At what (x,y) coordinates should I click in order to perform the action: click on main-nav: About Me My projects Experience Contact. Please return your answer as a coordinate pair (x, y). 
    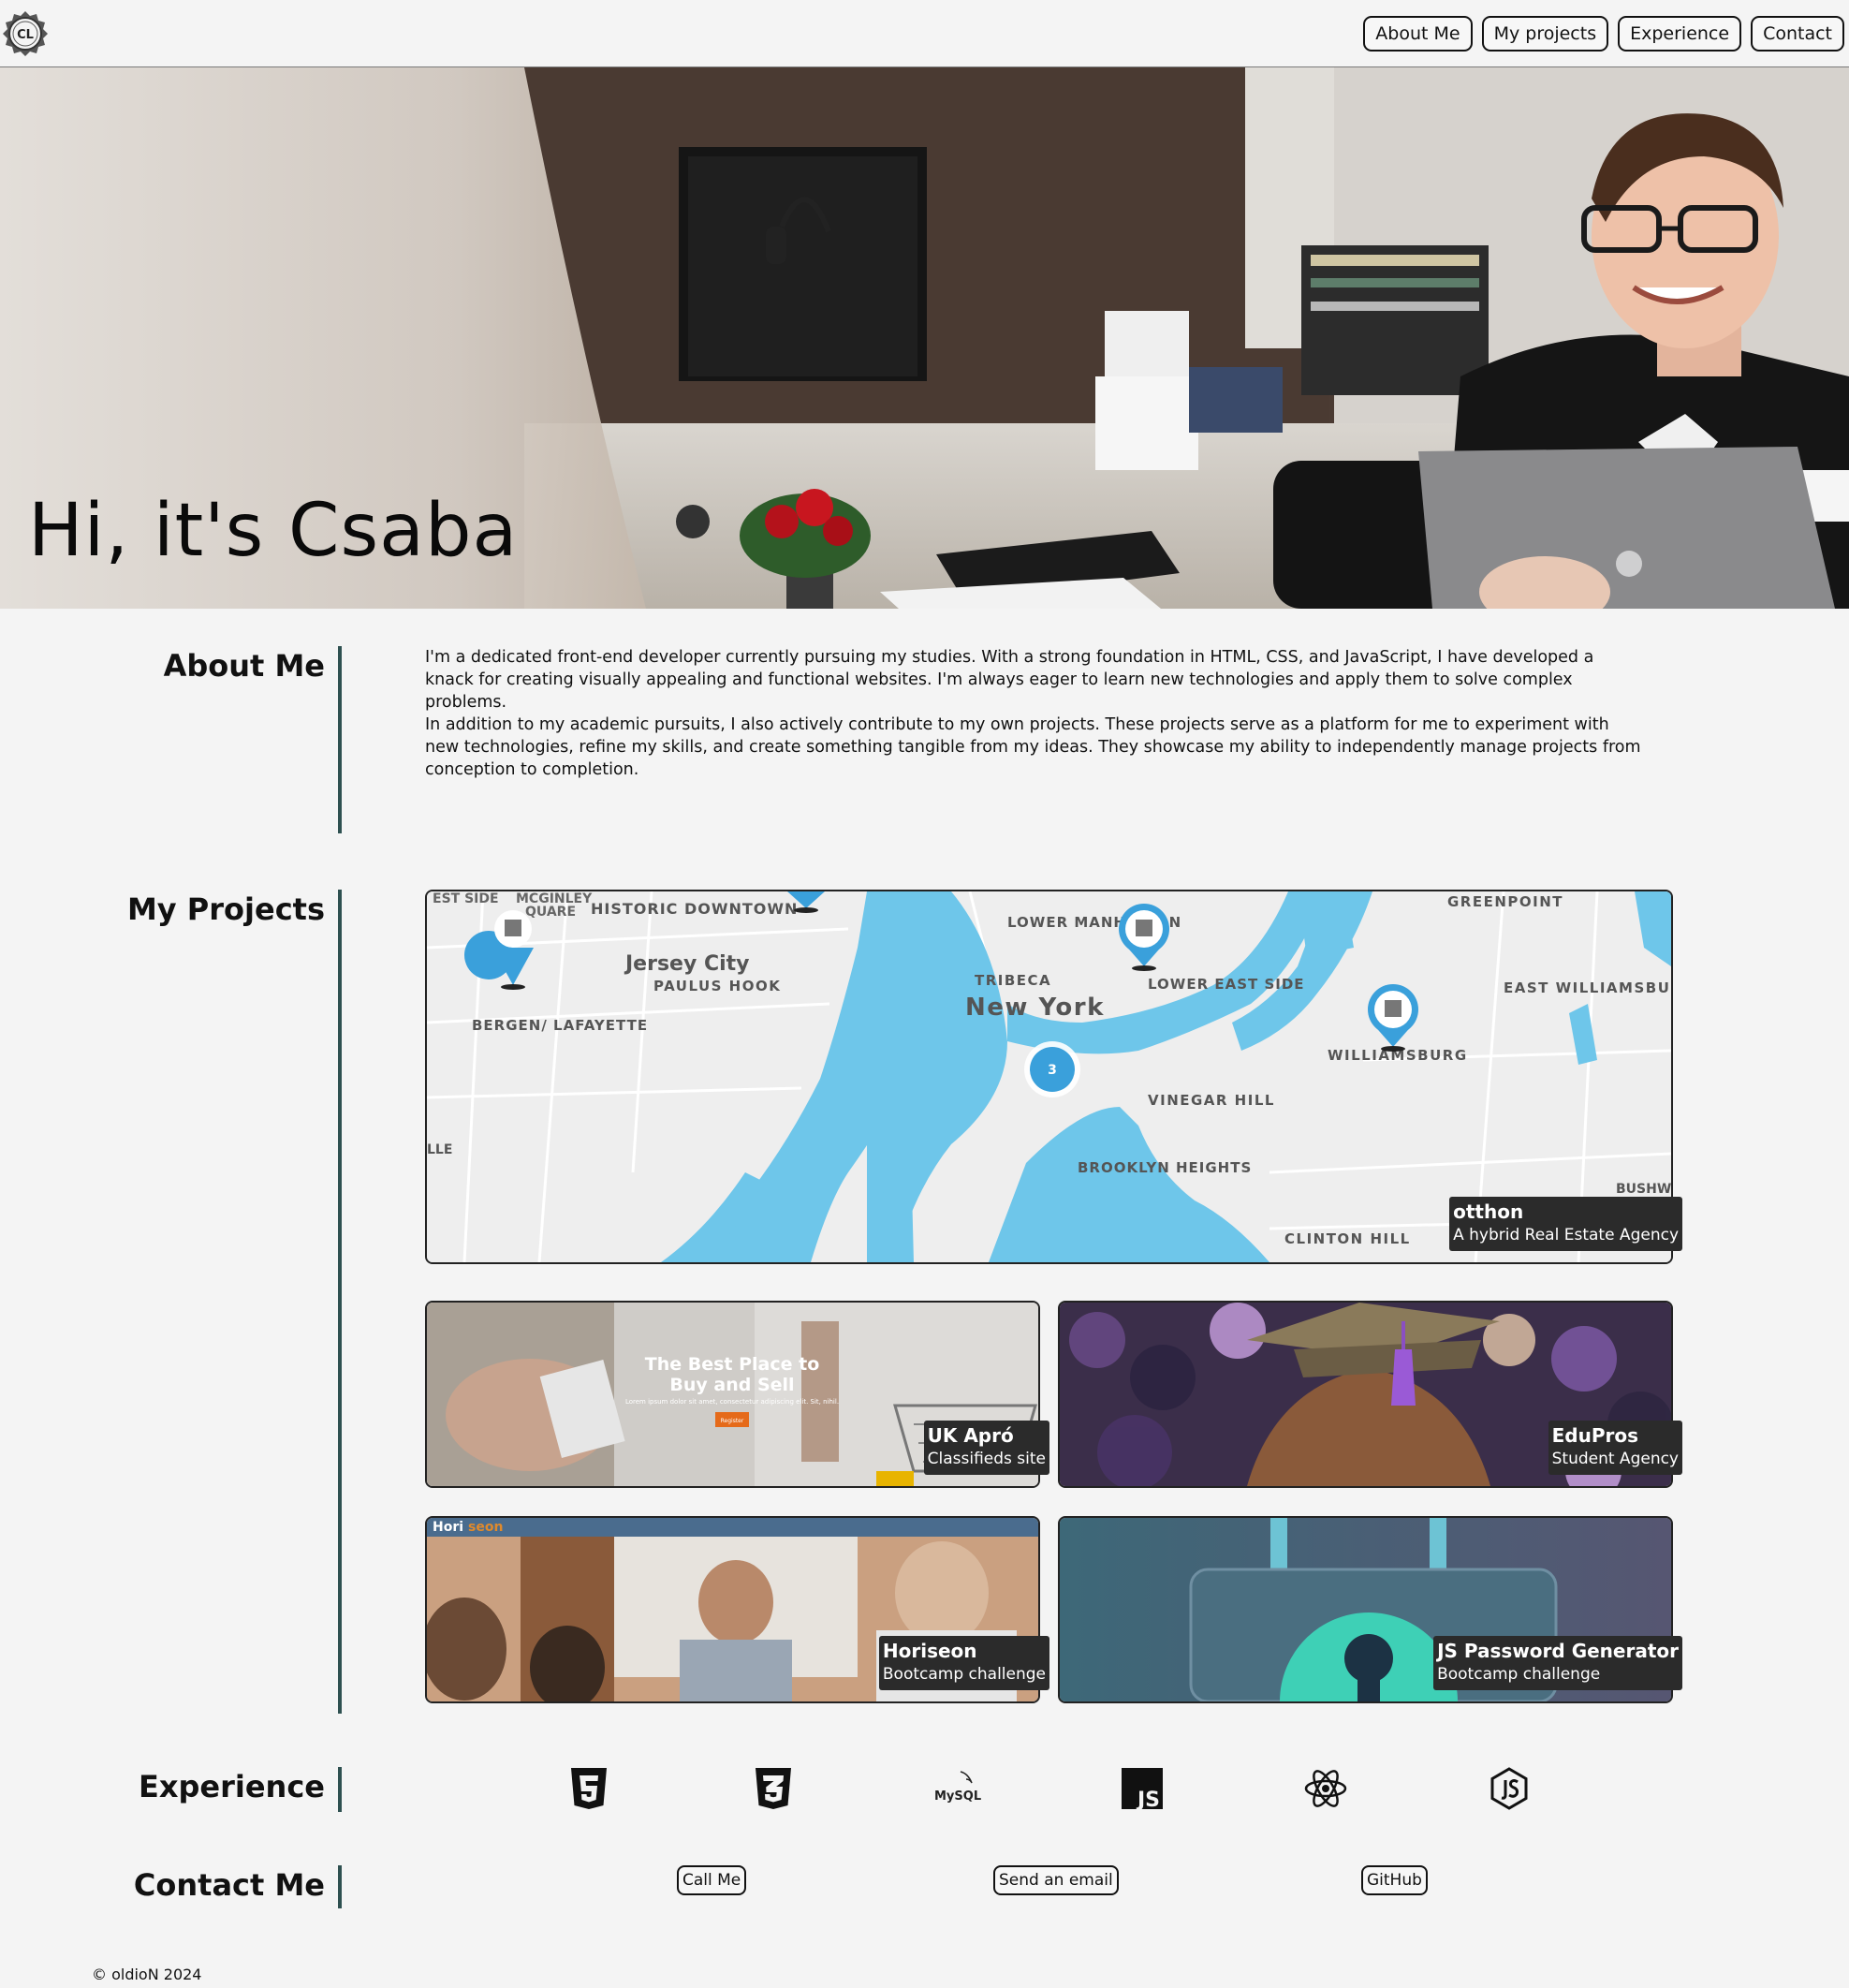
    Looking at the image, I should click on (1603, 34).